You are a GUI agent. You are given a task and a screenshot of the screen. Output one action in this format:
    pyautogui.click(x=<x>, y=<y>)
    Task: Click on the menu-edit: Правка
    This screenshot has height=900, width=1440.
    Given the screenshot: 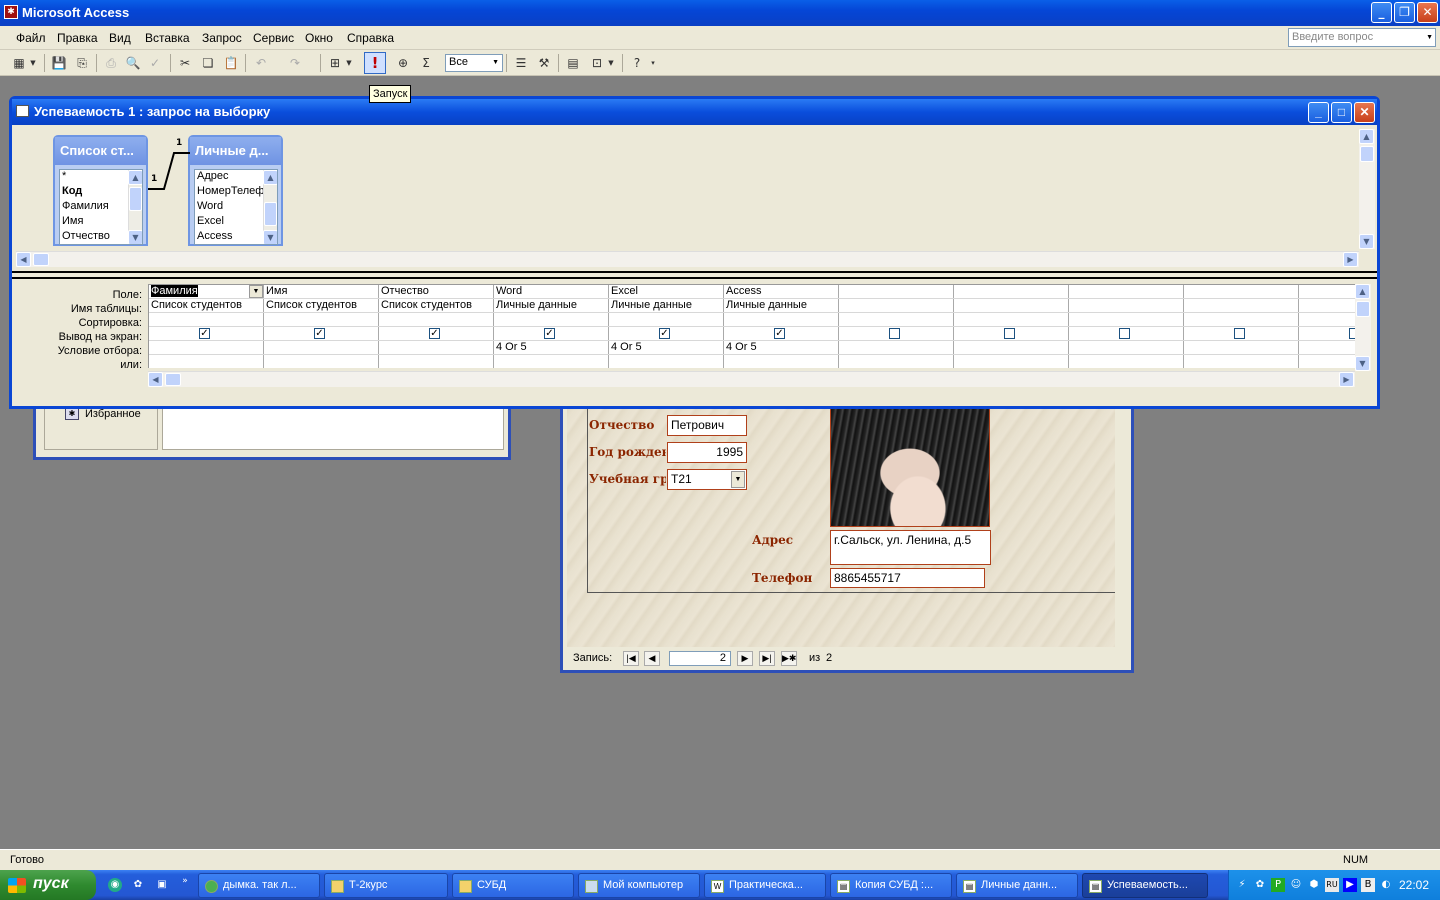 What is the action you would take?
    pyautogui.click(x=77, y=38)
    